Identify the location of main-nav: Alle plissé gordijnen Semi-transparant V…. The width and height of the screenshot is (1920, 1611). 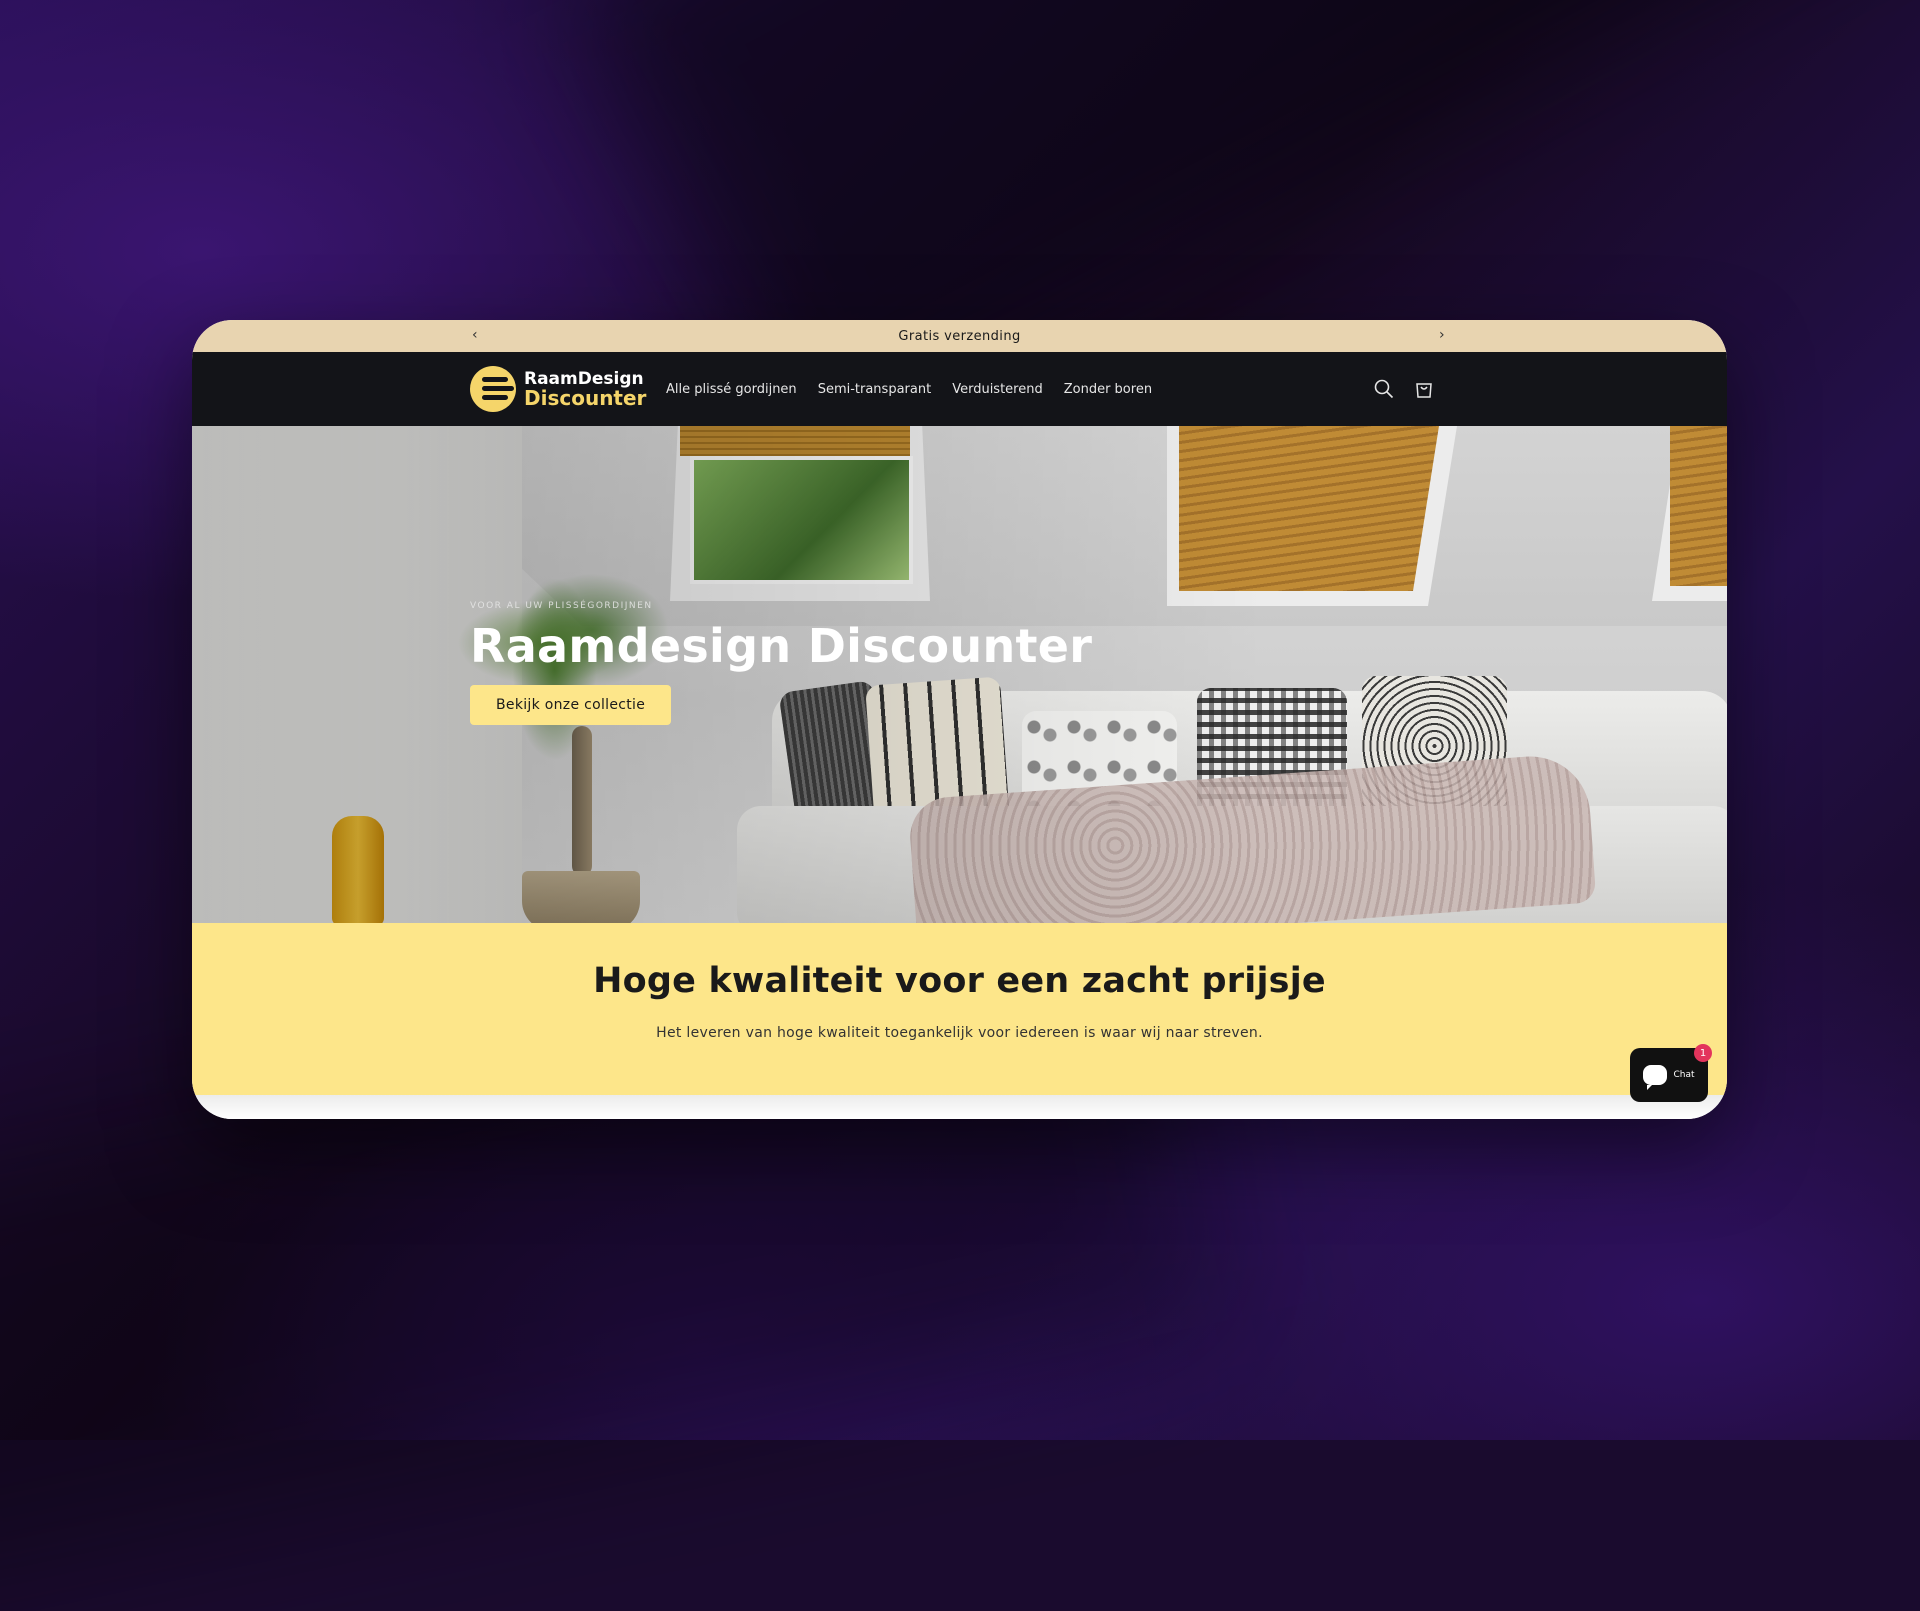
(919, 389).